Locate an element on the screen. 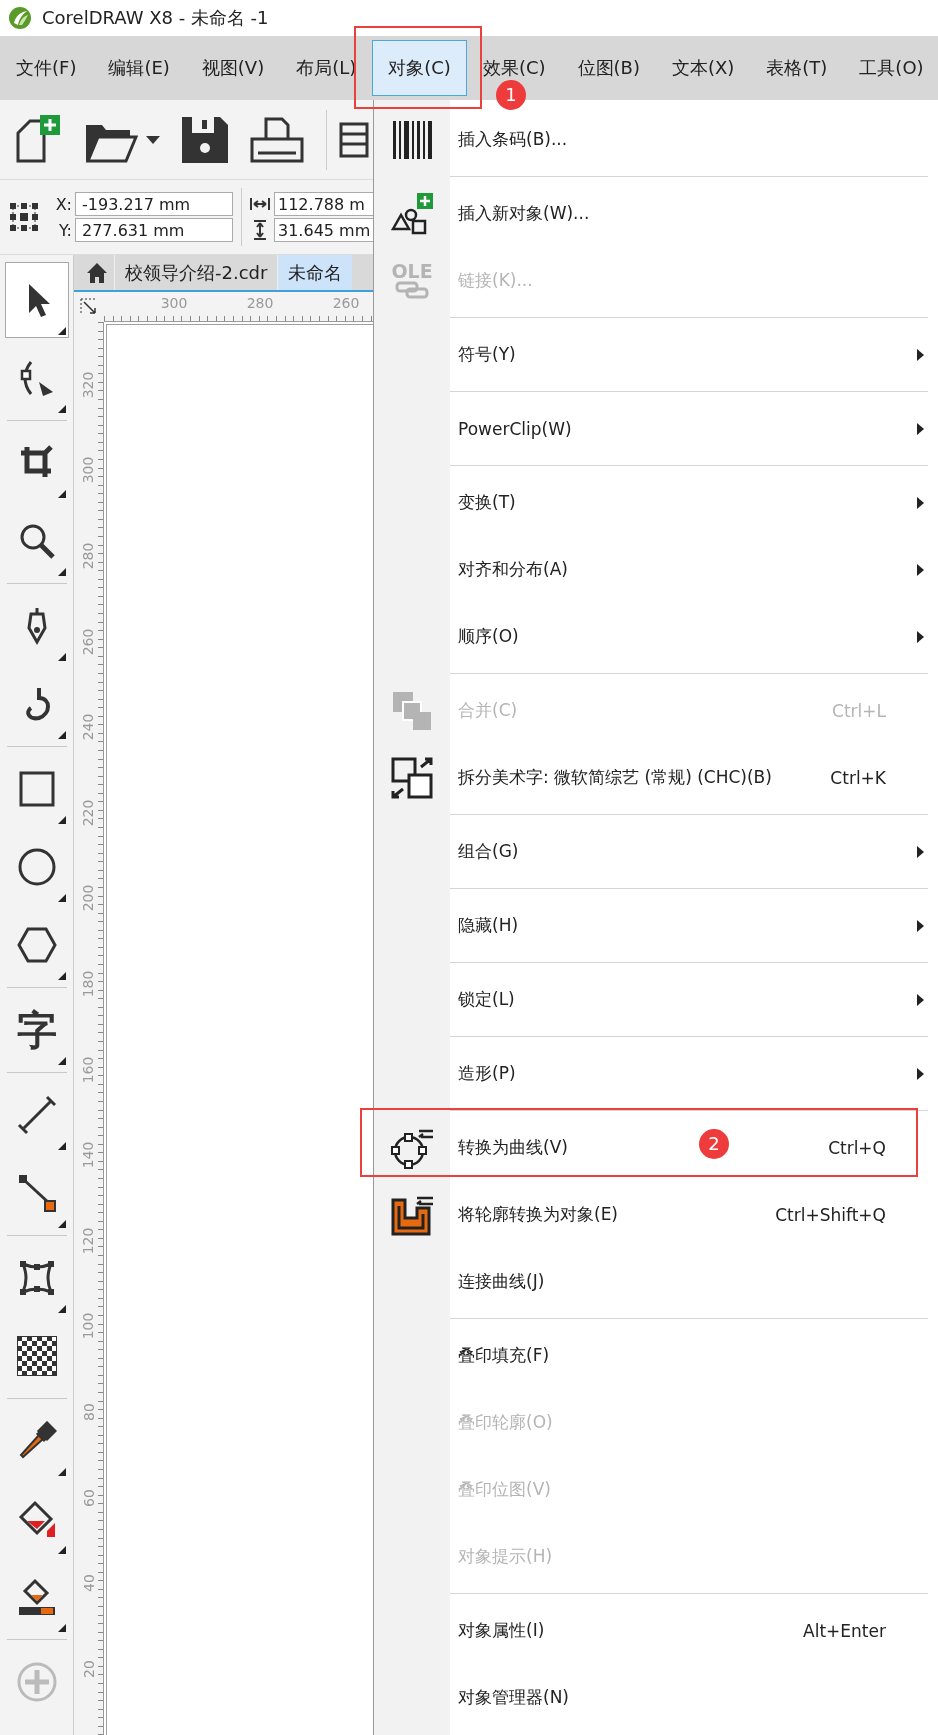 The image size is (938, 1735). barcode-icon is located at coordinates (412, 139).